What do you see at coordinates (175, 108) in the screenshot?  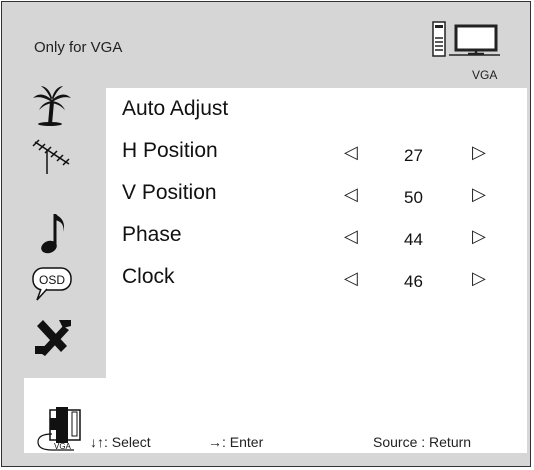 I see `menu-label: Auto Adjust` at bounding box center [175, 108].